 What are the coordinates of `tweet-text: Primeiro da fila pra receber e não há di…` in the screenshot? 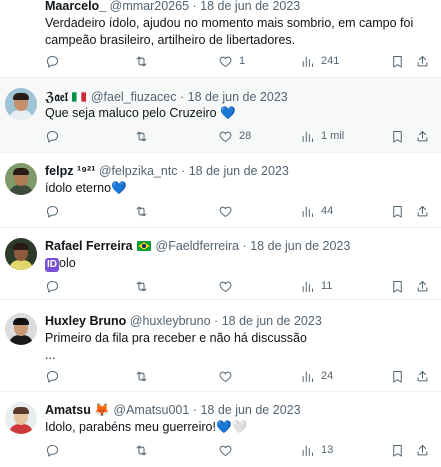 It's located at (176, 346).